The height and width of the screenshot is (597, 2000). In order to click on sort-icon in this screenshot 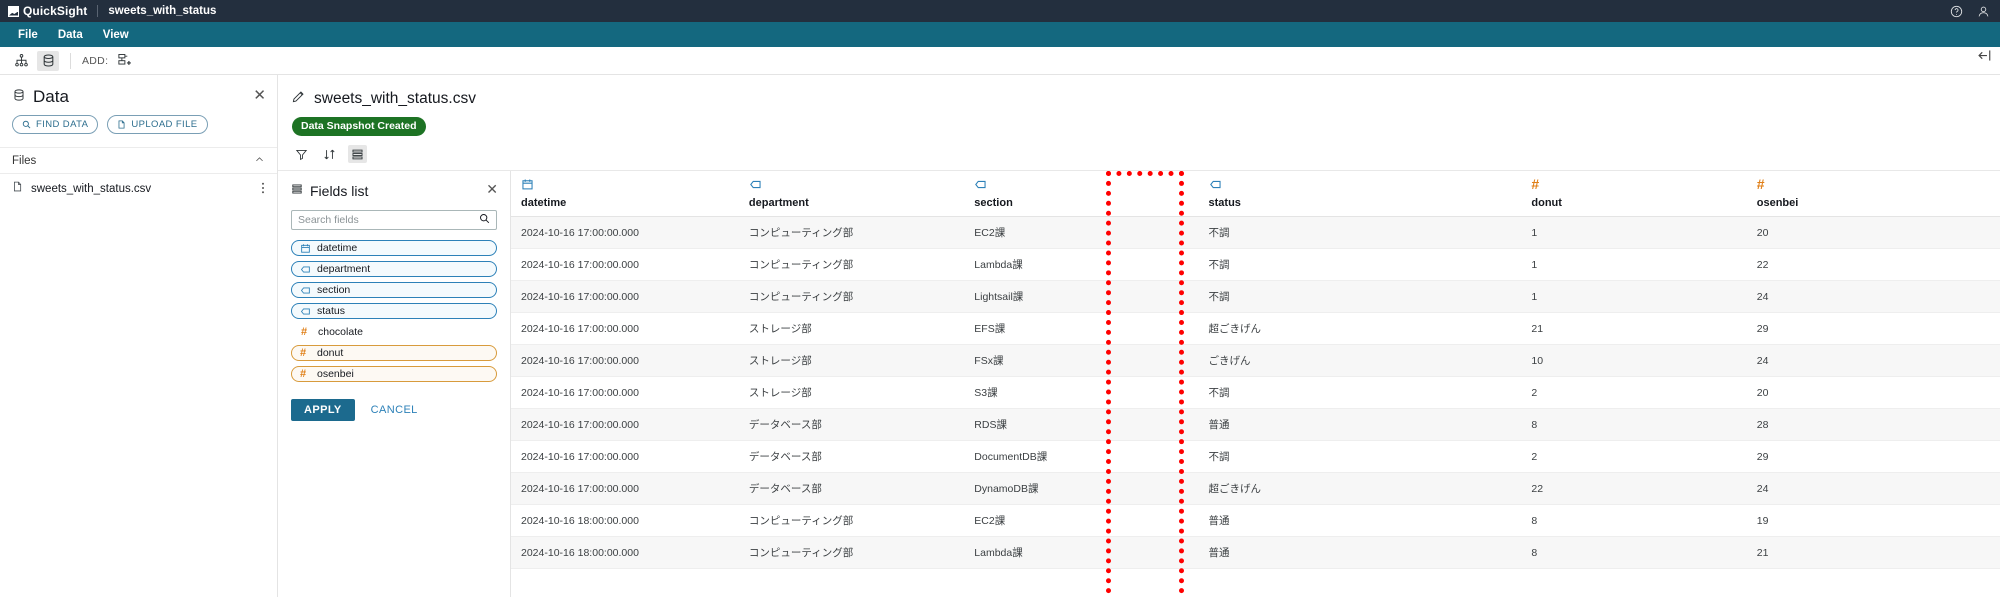, I will do `click(329, 154)`.